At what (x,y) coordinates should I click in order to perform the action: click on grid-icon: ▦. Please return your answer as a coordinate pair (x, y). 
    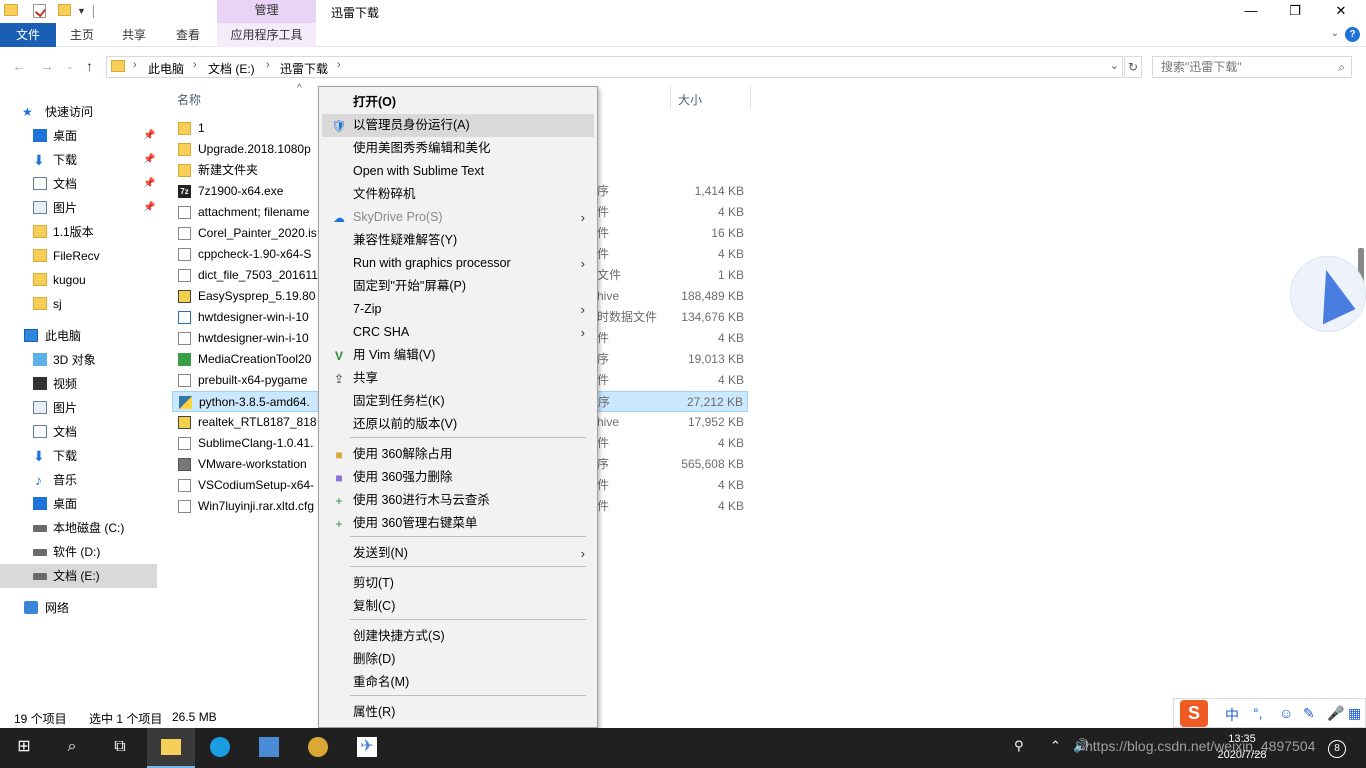
    Looking at the image, I should click on (1354, 713).